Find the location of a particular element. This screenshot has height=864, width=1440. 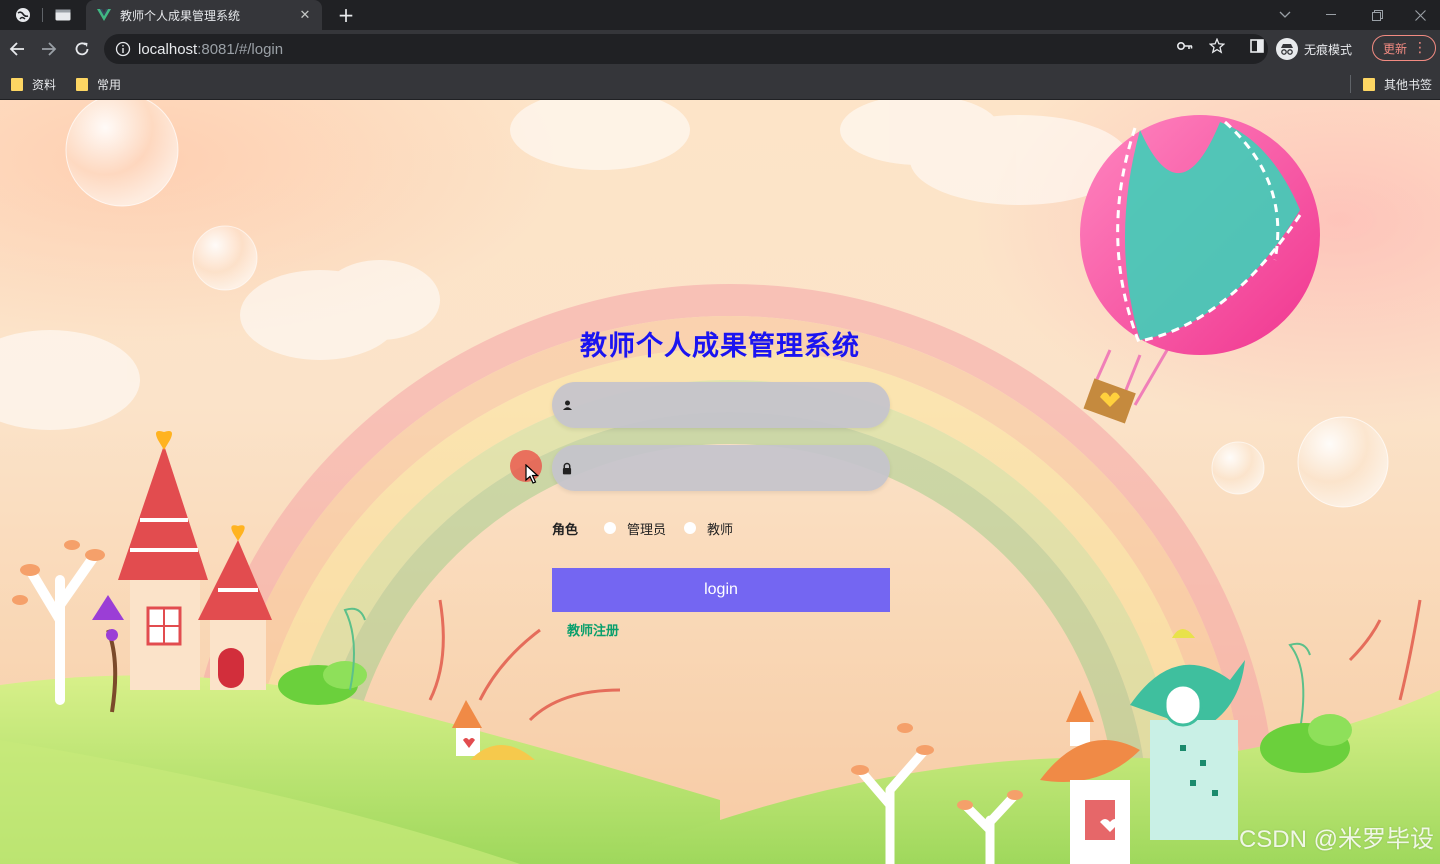

update-button: 更新 ⋮ is located at coordinates (1404, 48).